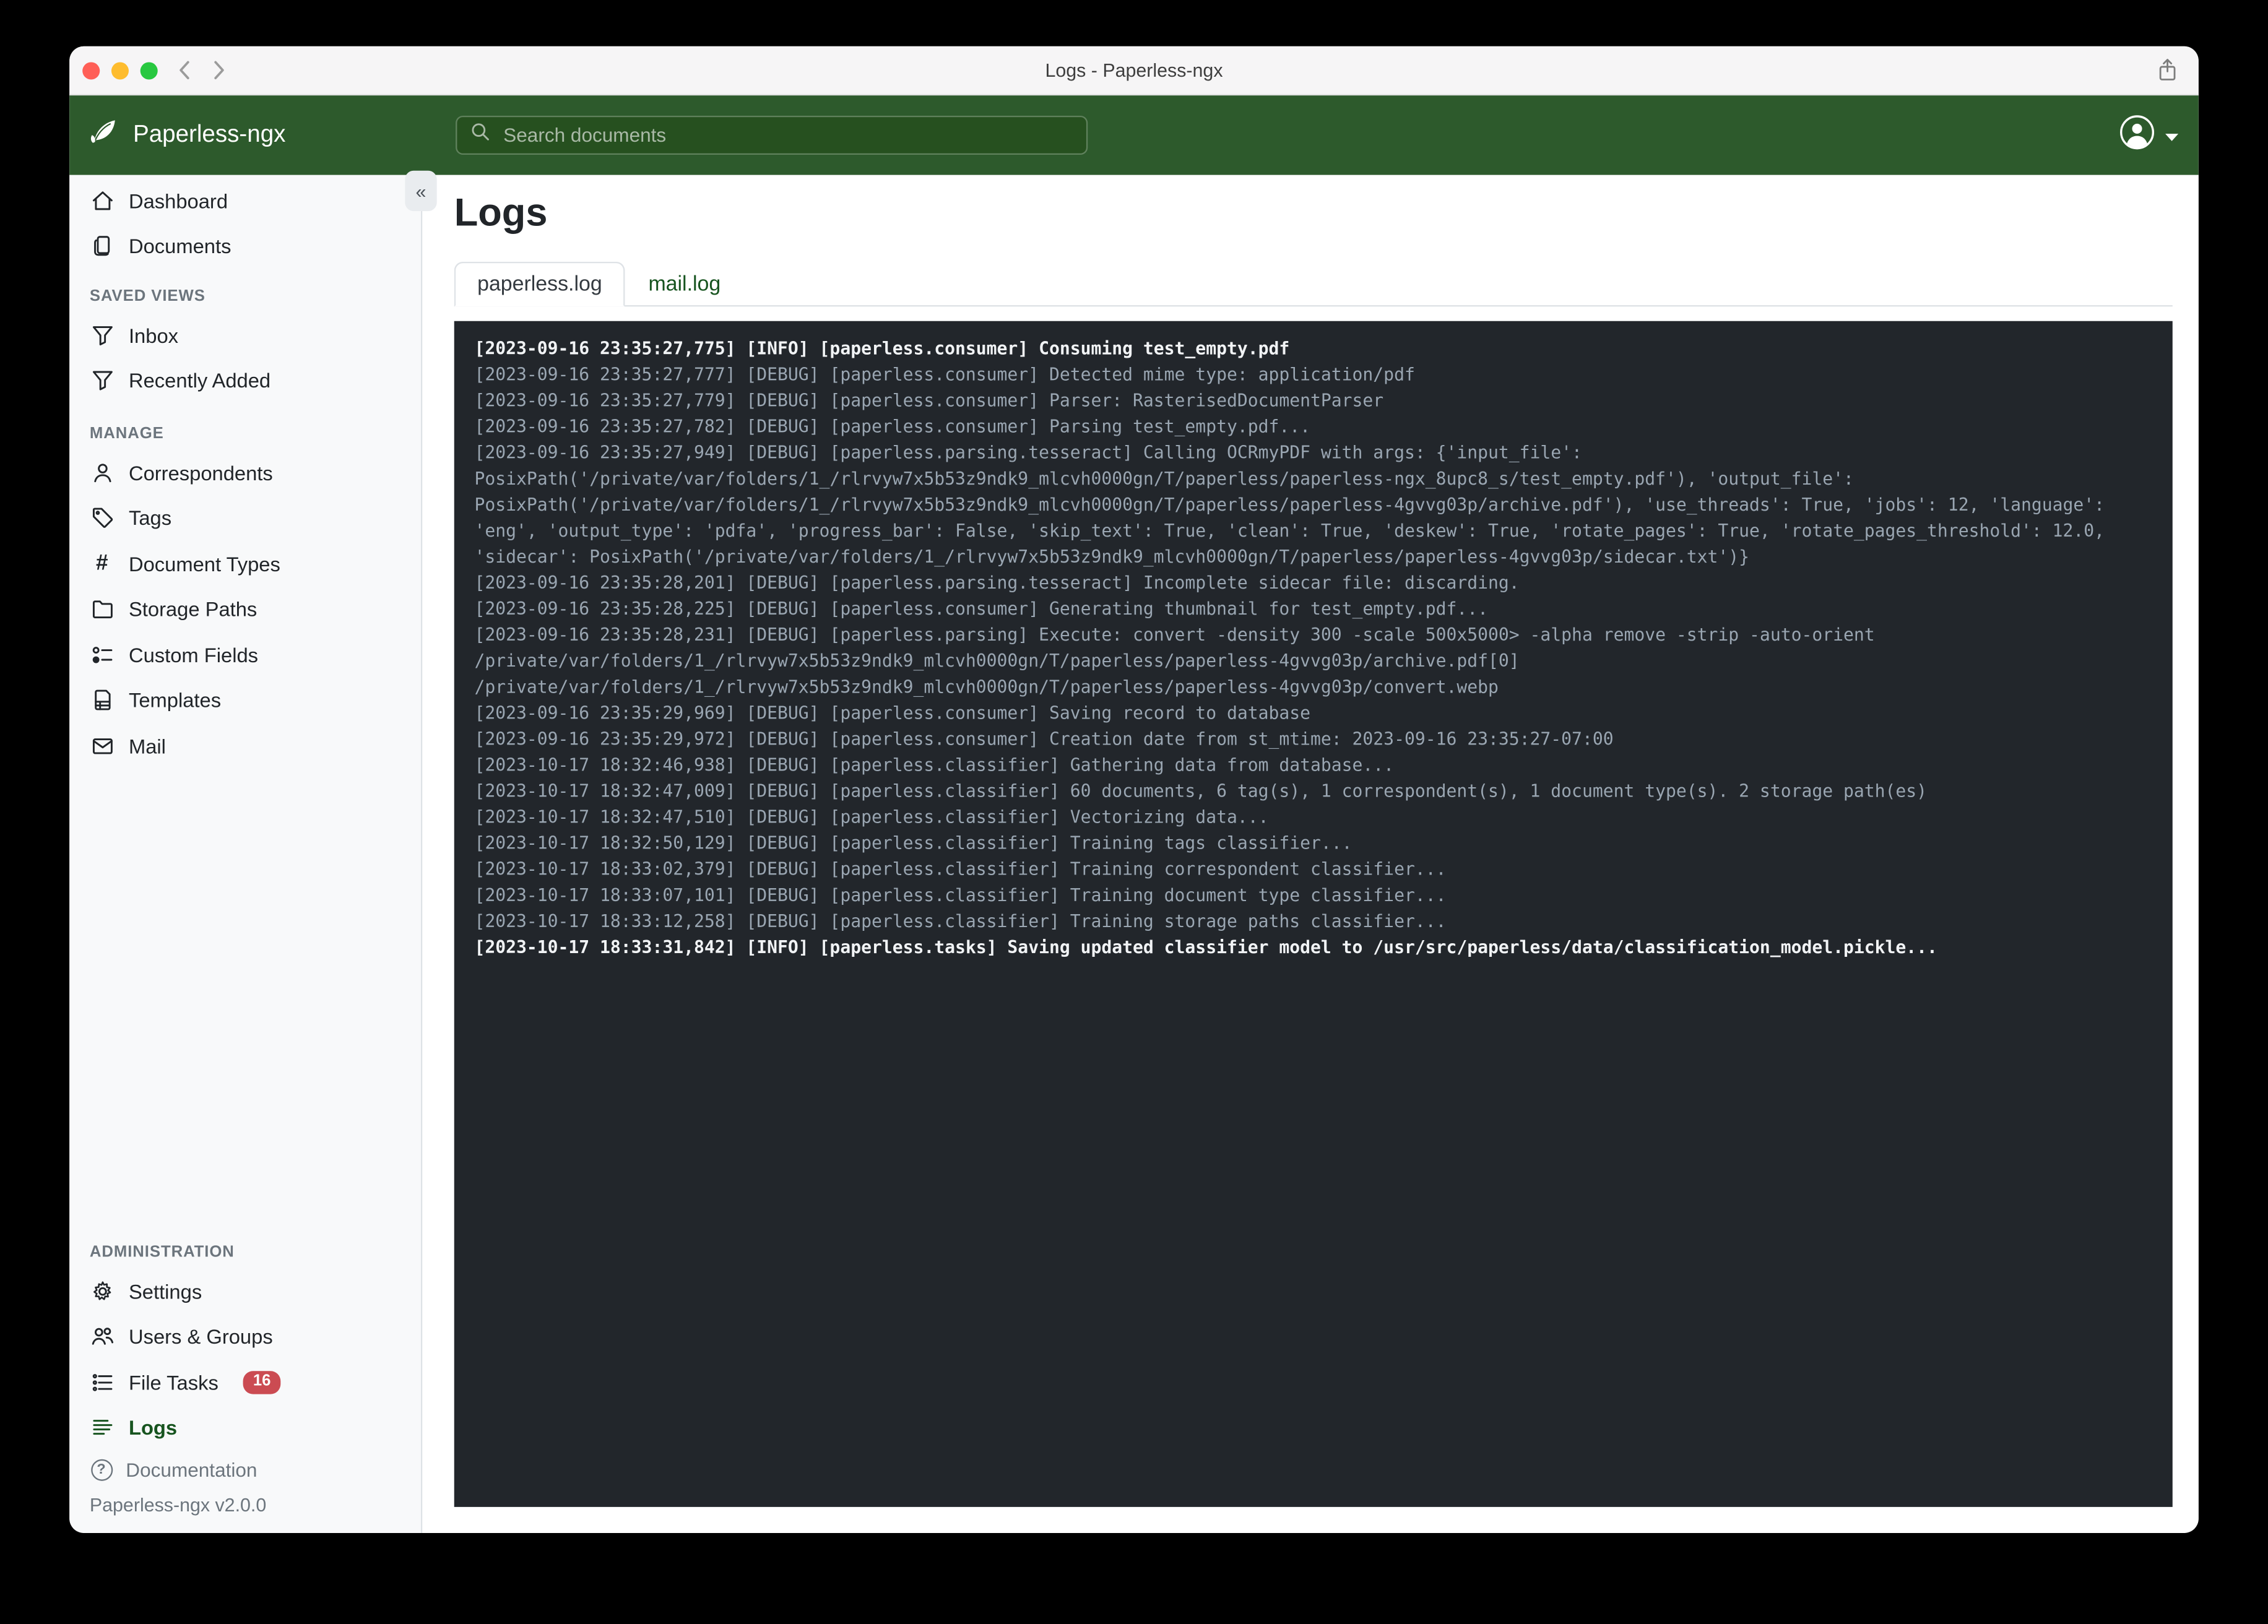 This screenshot has height=1624, width=2268. What do you see at coordinates (200, 472) in the screenshot?
I see `sidebar-item-label: Correspondents` at bounding box center [200, 472].